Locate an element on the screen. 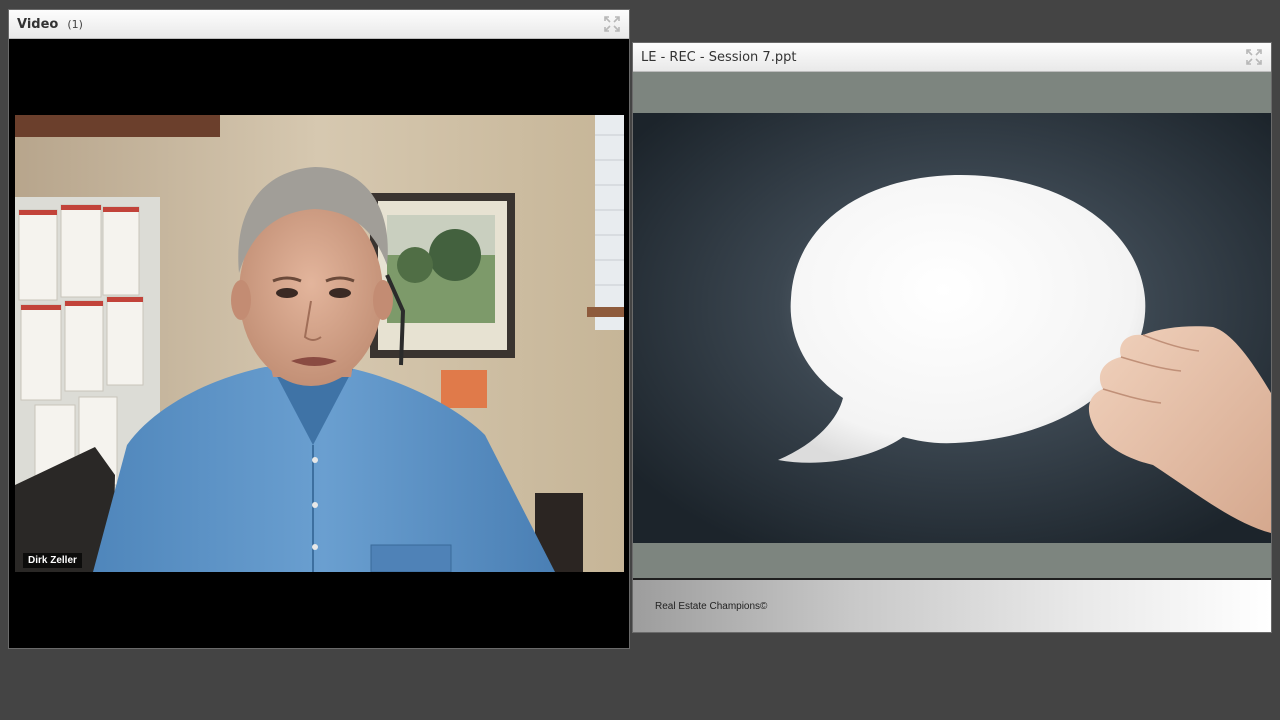 The image size is (1280, 720). share-pod-header: LE - REC - Session 7.ppt is located at coordinates (952, 57).